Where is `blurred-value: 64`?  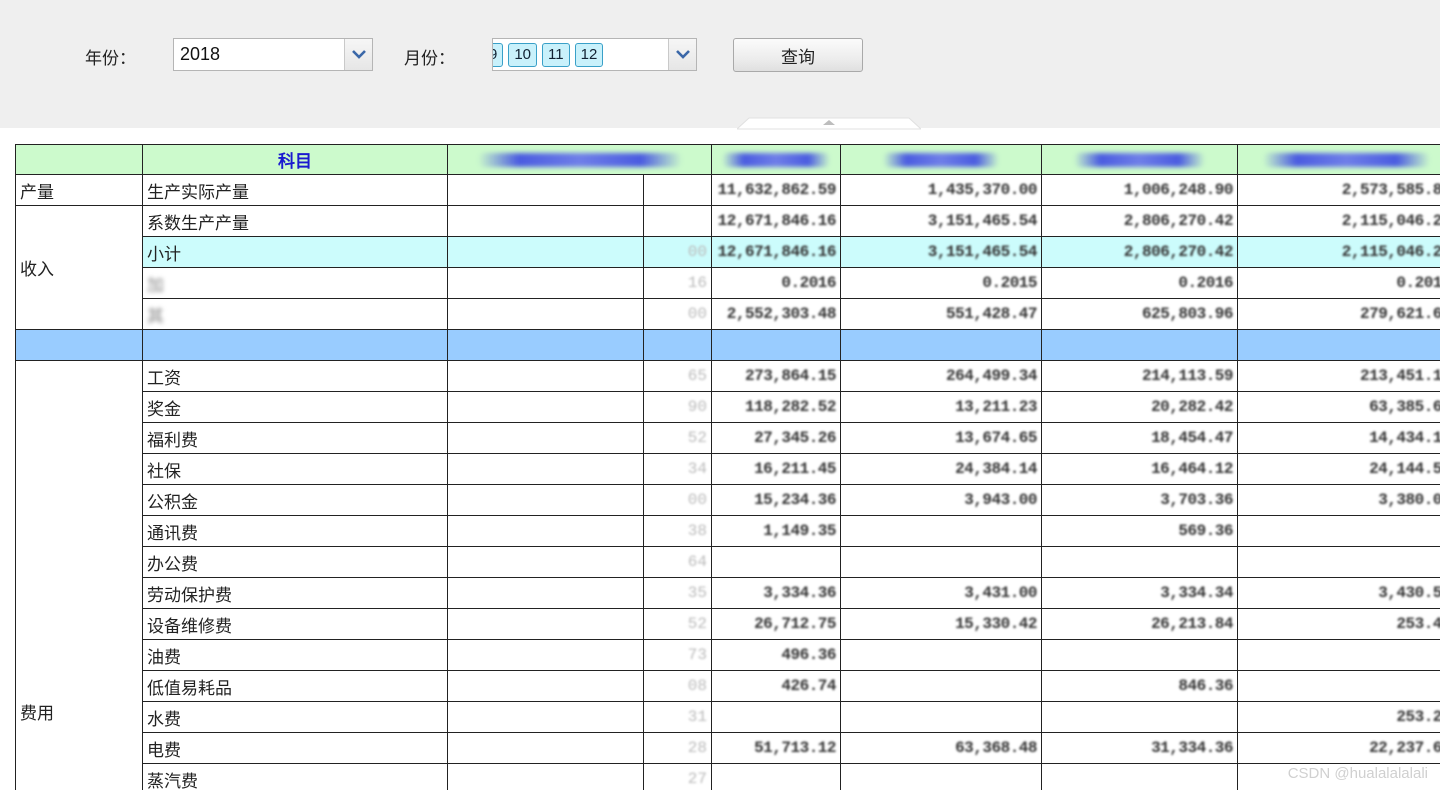 blurred-value: 64 is located at coordinates (677, 562).